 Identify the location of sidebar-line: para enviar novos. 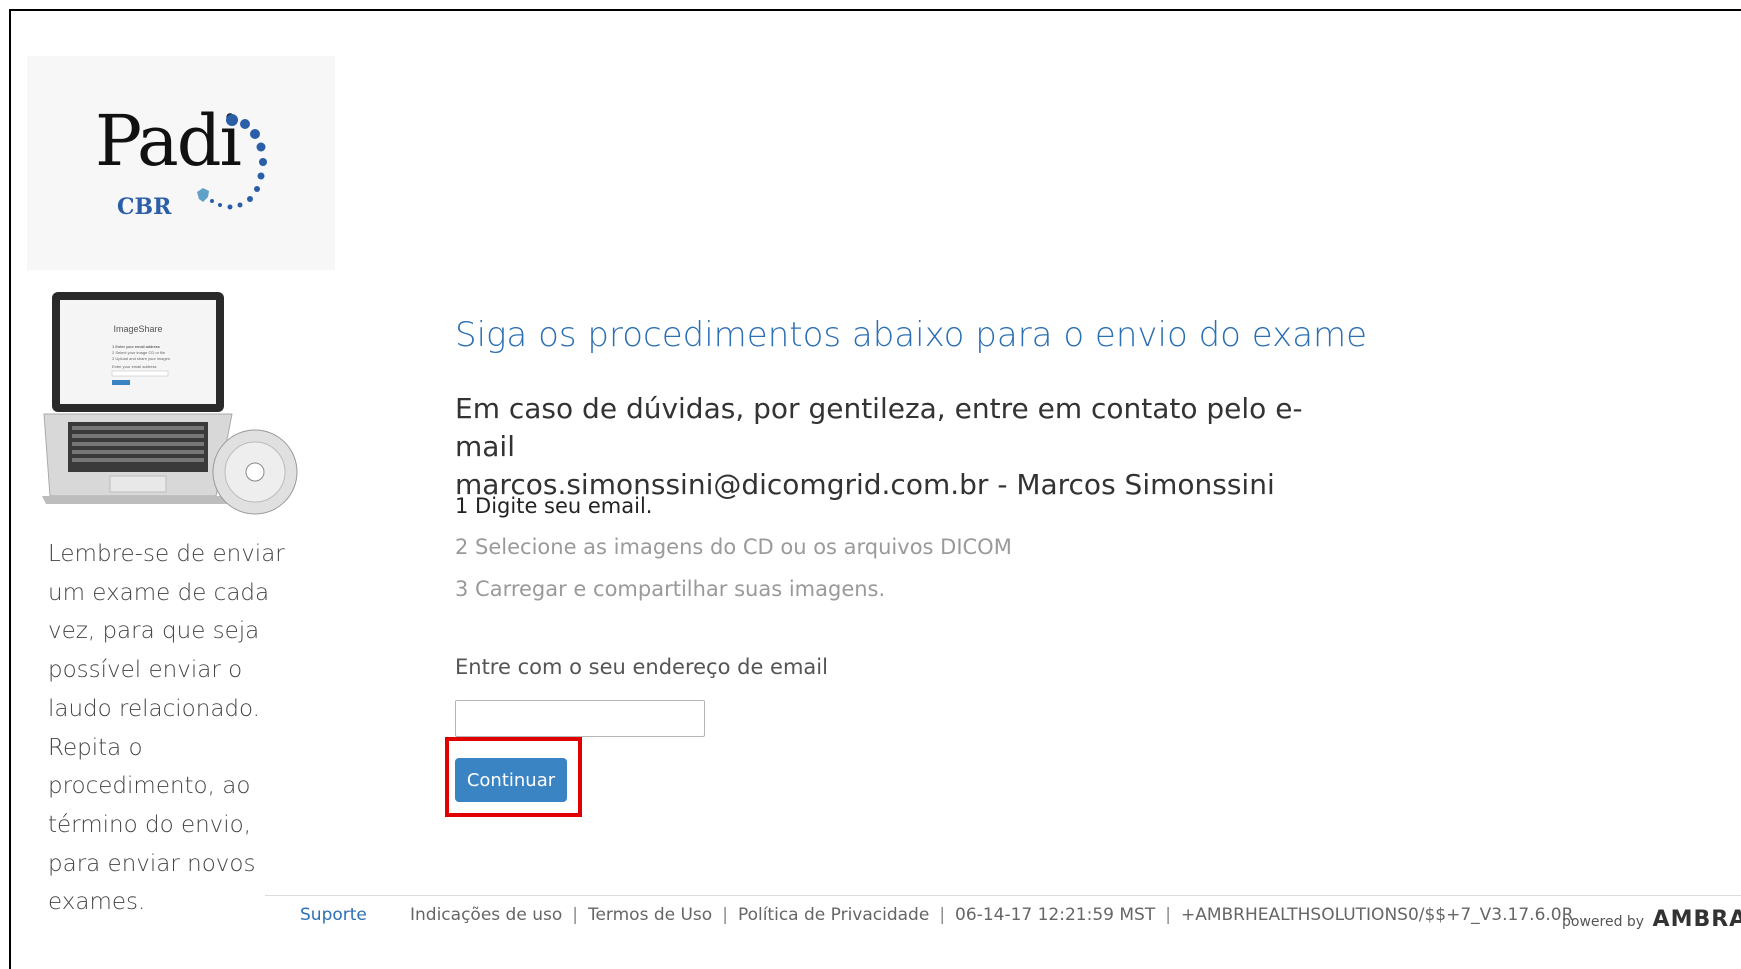
(152, 863).